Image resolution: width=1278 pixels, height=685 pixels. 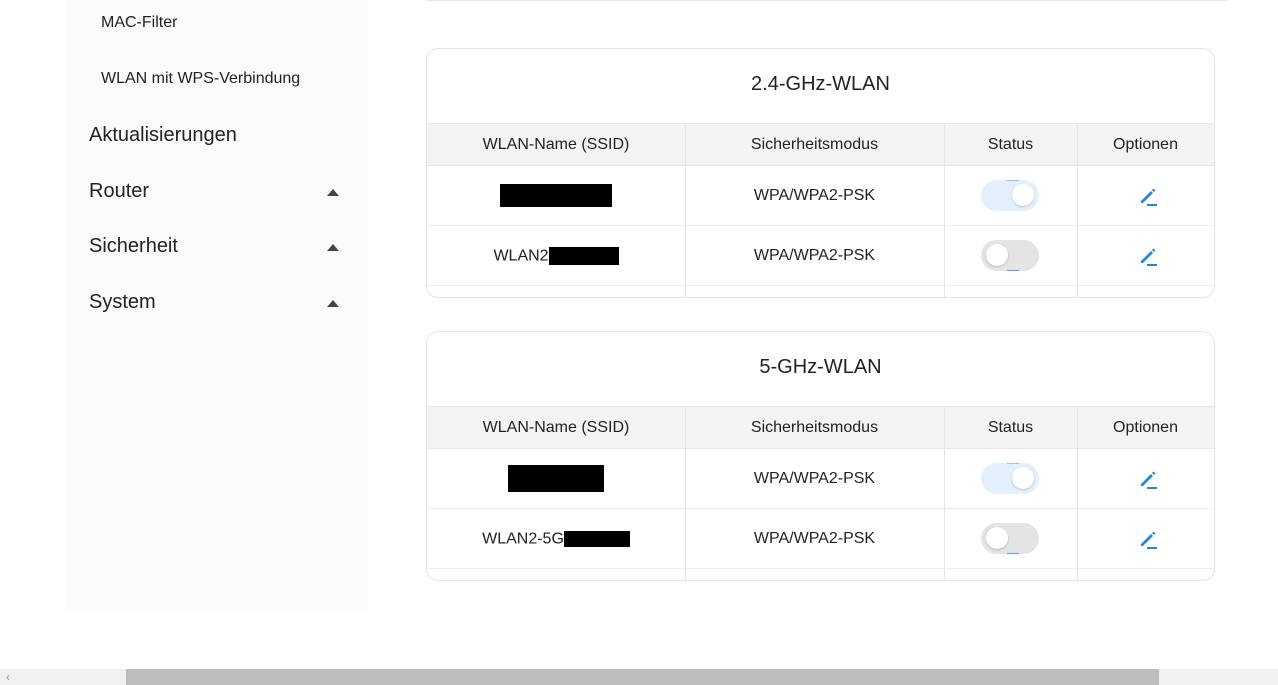 I want to click on scroll-left-arrow-icon: ‹, so click(x=8, y=677).